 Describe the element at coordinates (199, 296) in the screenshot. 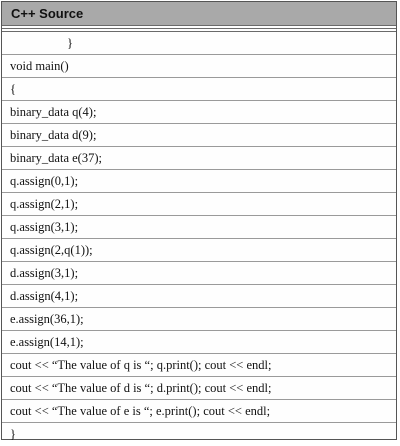

I see `code-line: d.assign(4,1);` at that location.